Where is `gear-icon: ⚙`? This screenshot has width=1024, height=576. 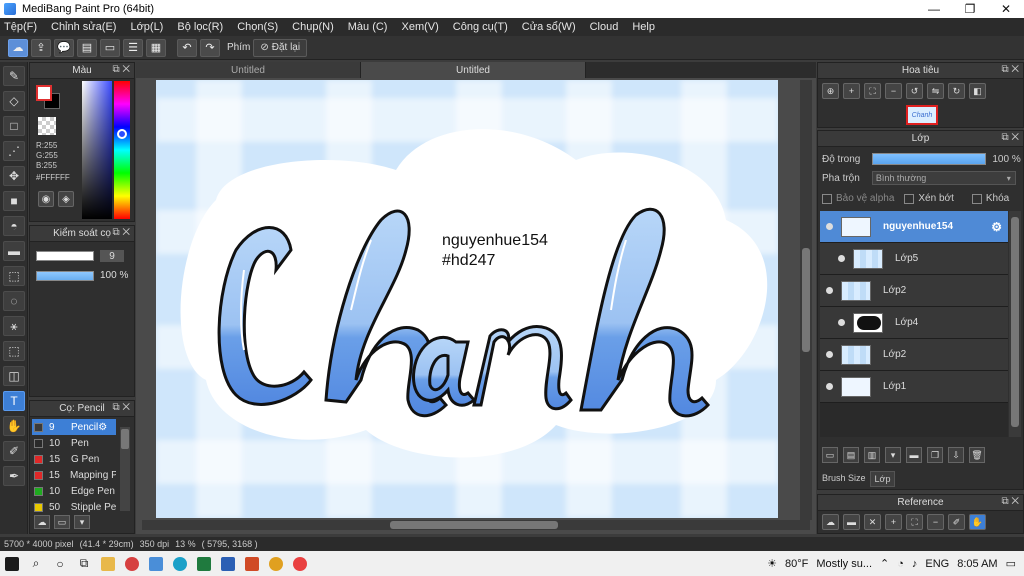
gear-icon: ⚙ is located at coordinates (102, 427).